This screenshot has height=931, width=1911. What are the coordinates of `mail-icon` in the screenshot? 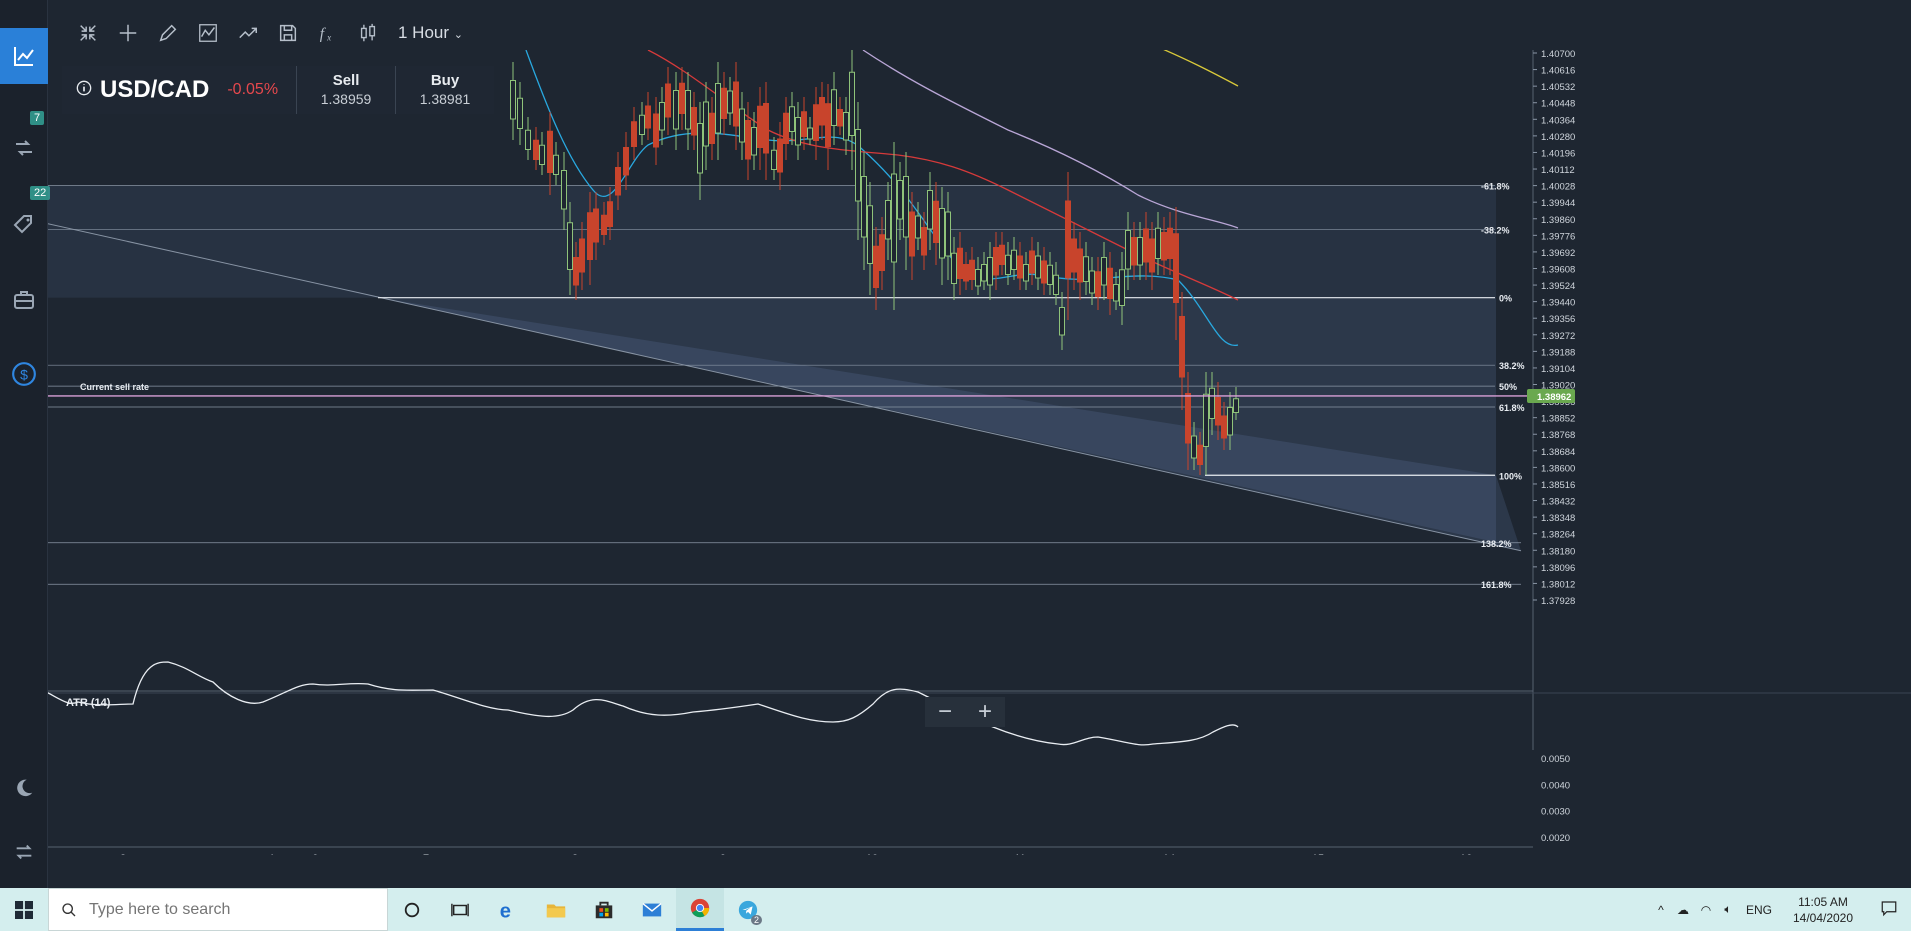 It's located at (652, 909).